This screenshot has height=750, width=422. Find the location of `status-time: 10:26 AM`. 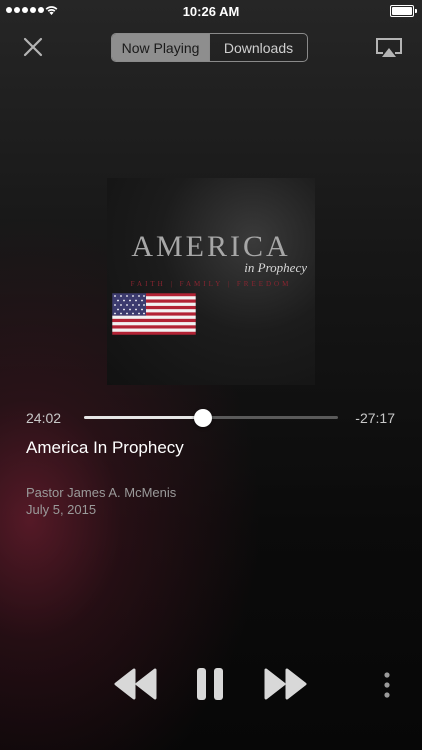

status-time: 10:26 AM is located at coordinates (211, 11).